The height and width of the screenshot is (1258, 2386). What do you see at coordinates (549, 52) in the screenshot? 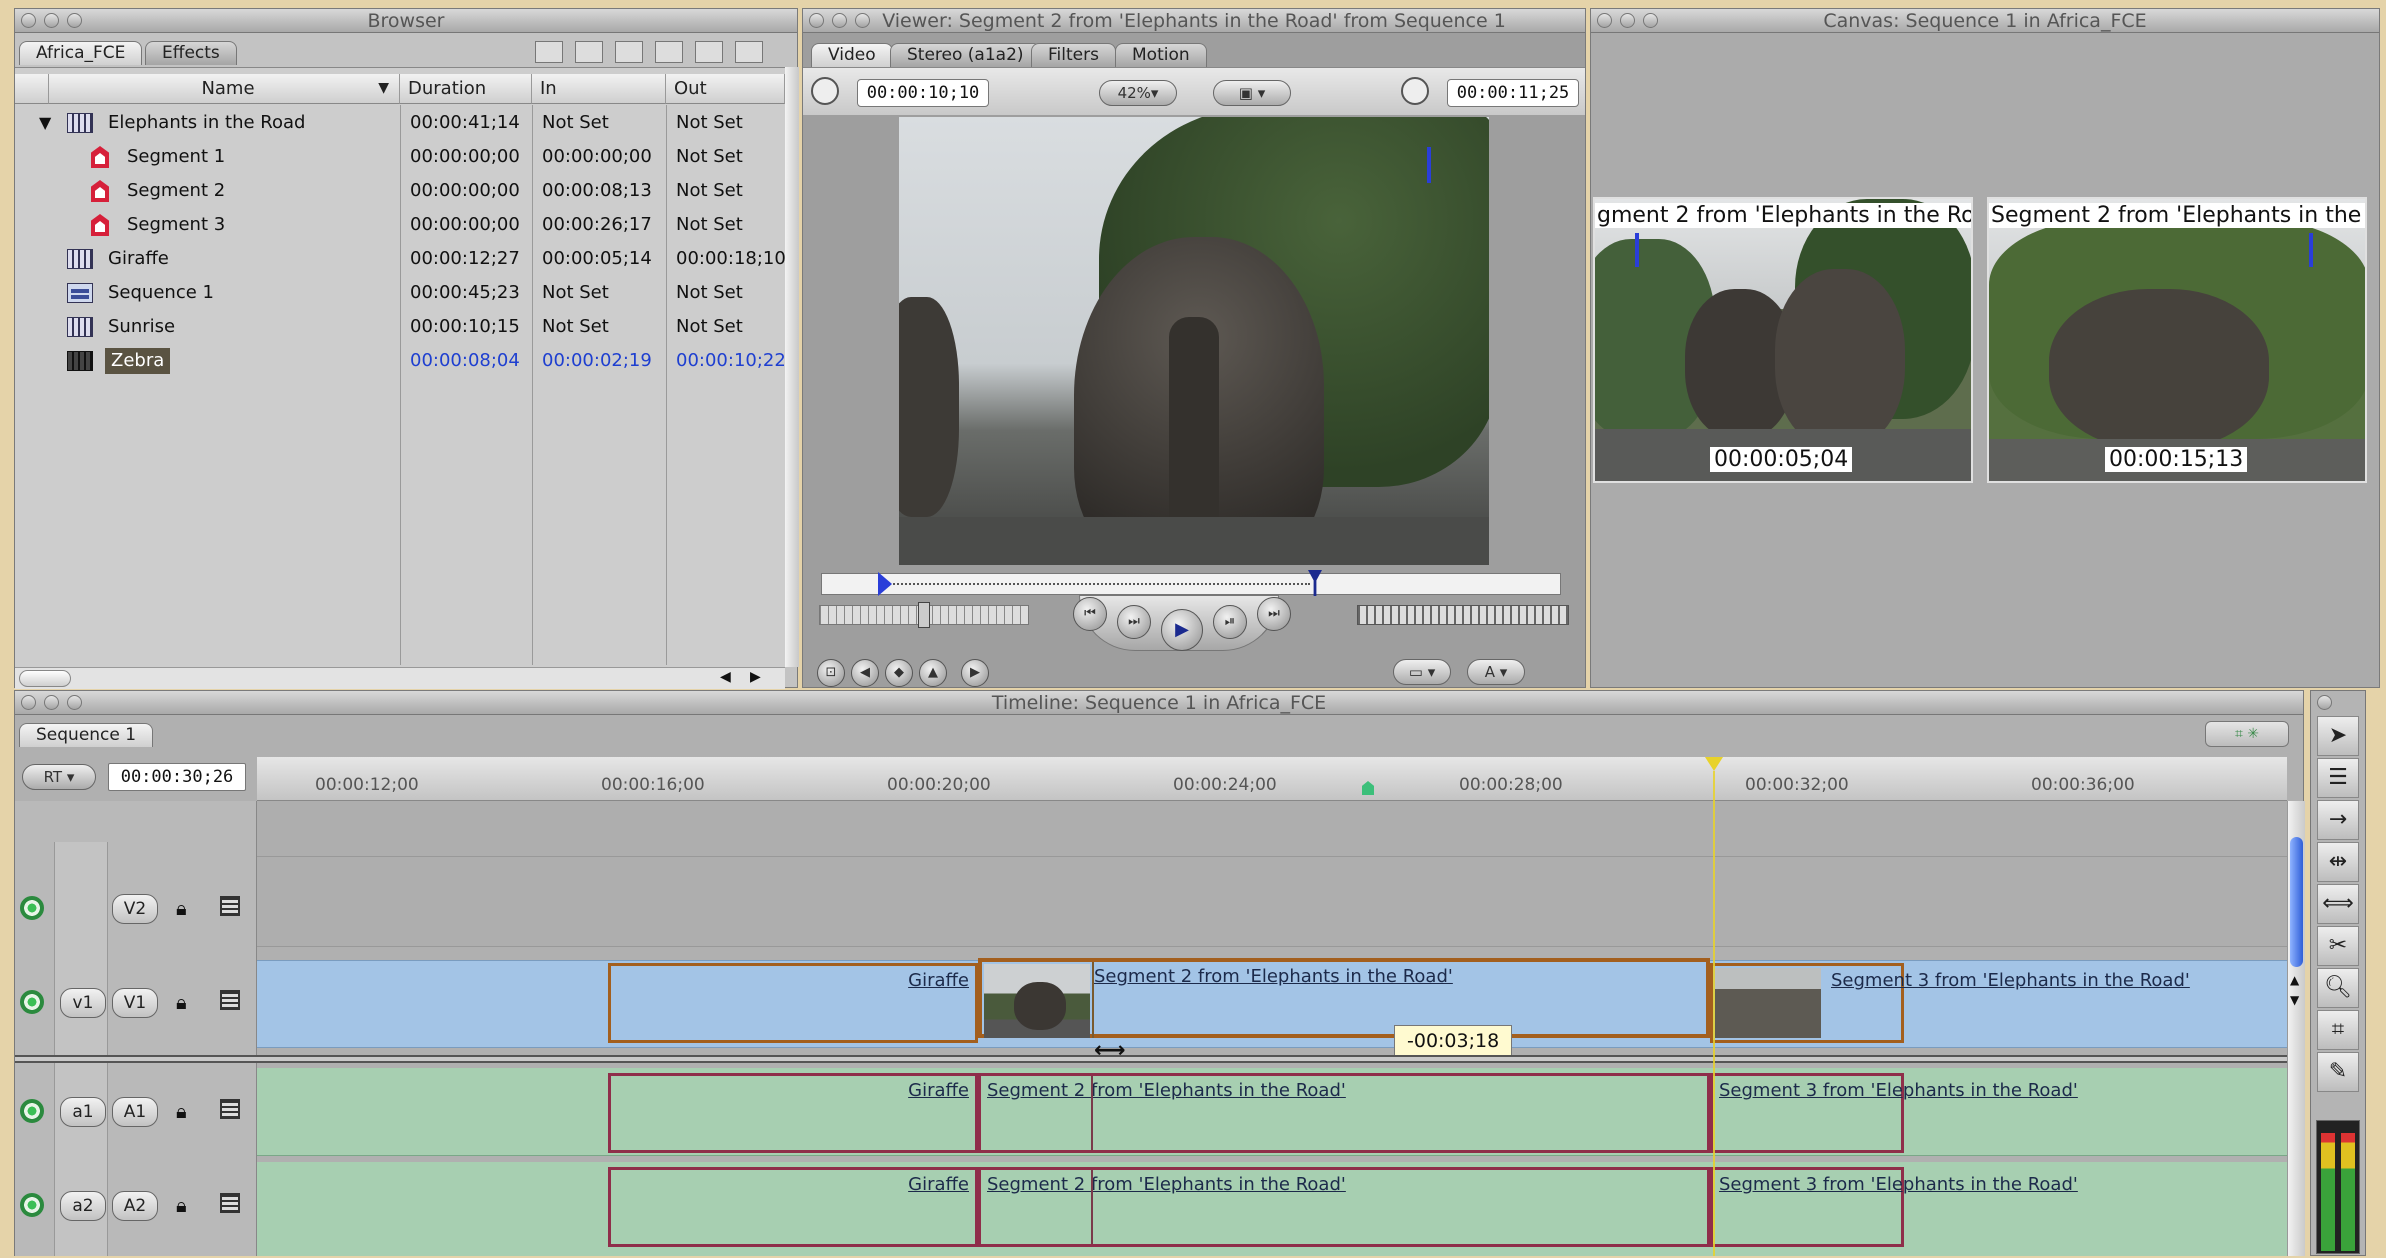
I see `list-view-icon` at bounding box center [549, 52].